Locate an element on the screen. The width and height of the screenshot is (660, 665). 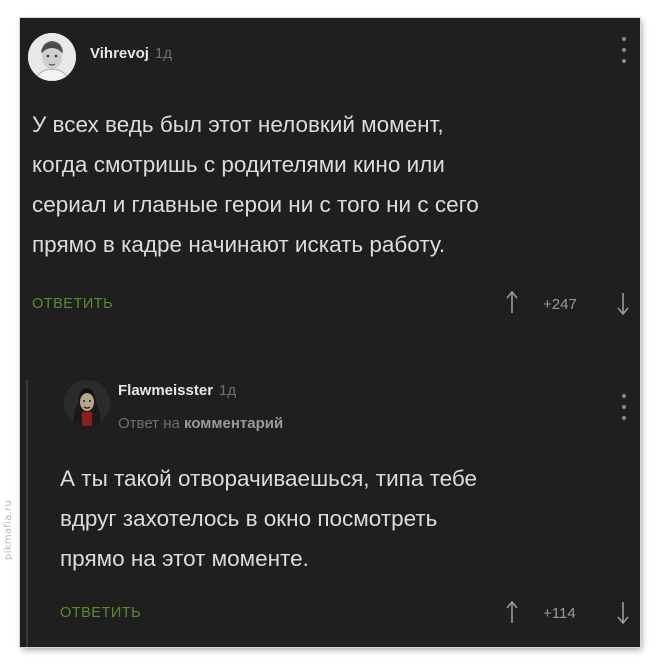
comment-text-line: У всех ведь был этот неловкий момент, is located at coordinates (238, 124).